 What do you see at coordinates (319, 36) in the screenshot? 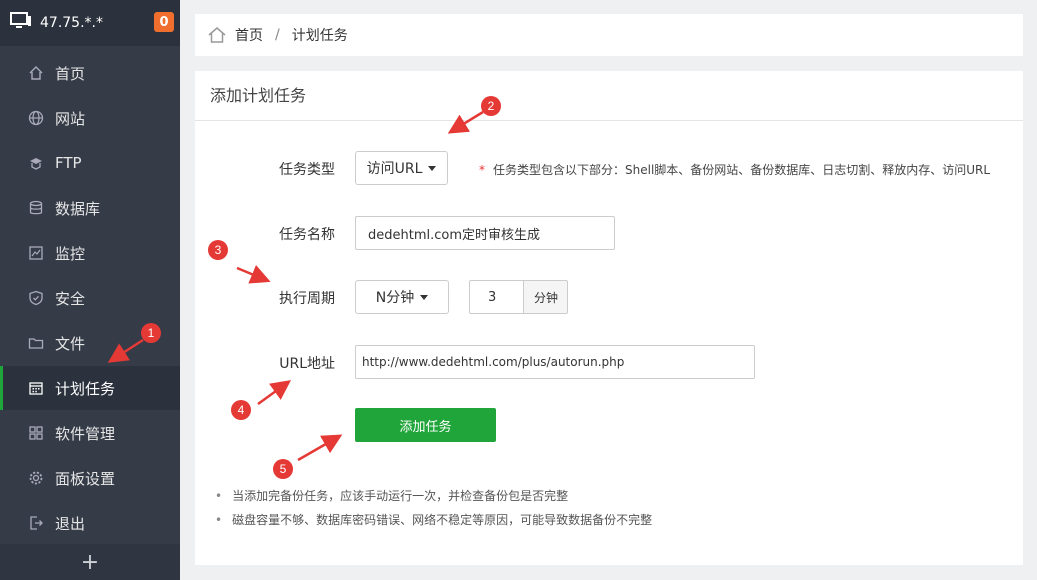
I see `breadcrumb-current: 计划任务` at bounding box center [319, 36].